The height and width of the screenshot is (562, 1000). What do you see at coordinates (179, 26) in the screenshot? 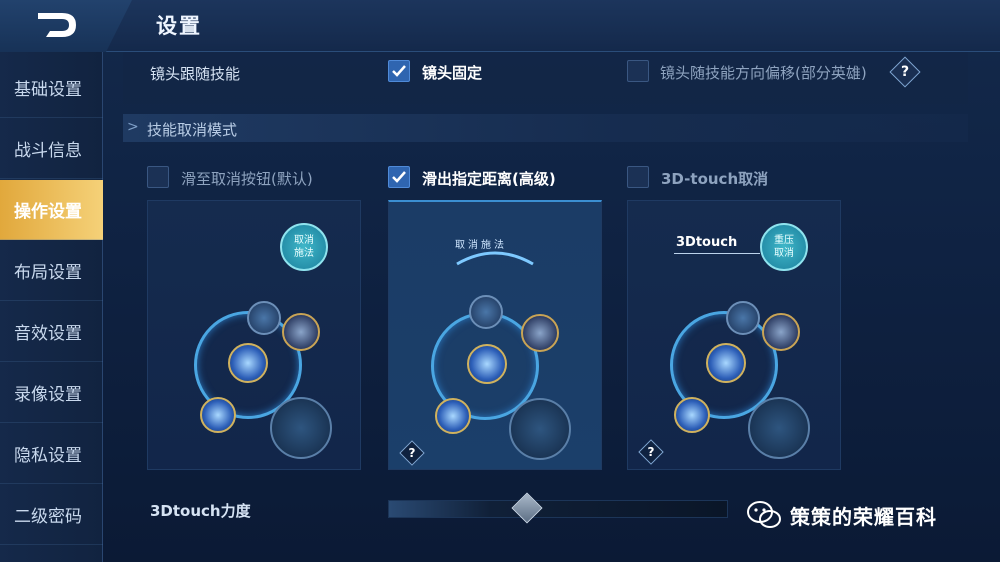
I see `page-title: 设置` at bounding box center [179, 26].